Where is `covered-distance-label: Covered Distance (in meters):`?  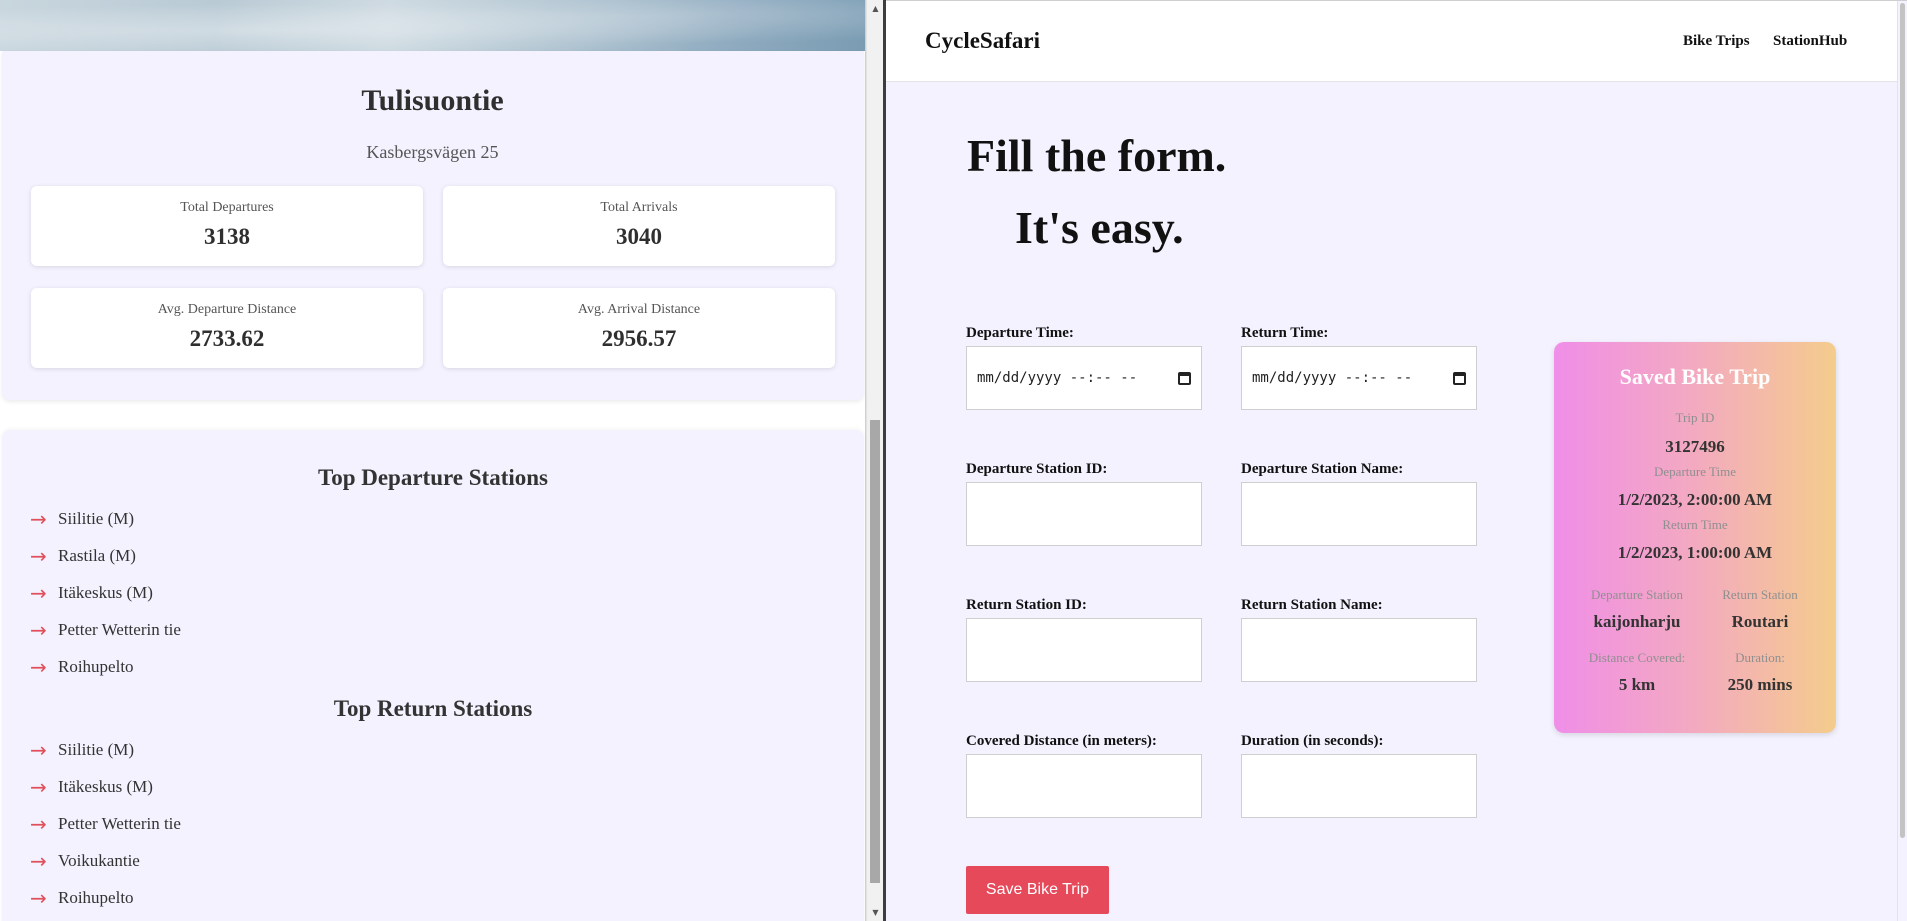 covered-distance-label: Covered Distance (in meters): is located at coordinates (1061, 741).